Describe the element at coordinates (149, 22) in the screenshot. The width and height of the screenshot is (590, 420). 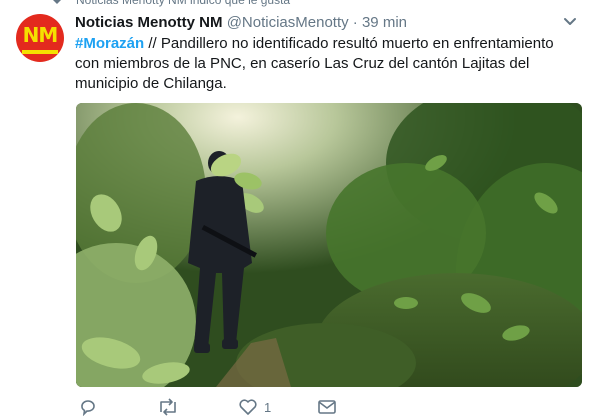
I see `author-name: Noticias Menotty NM` at that location.